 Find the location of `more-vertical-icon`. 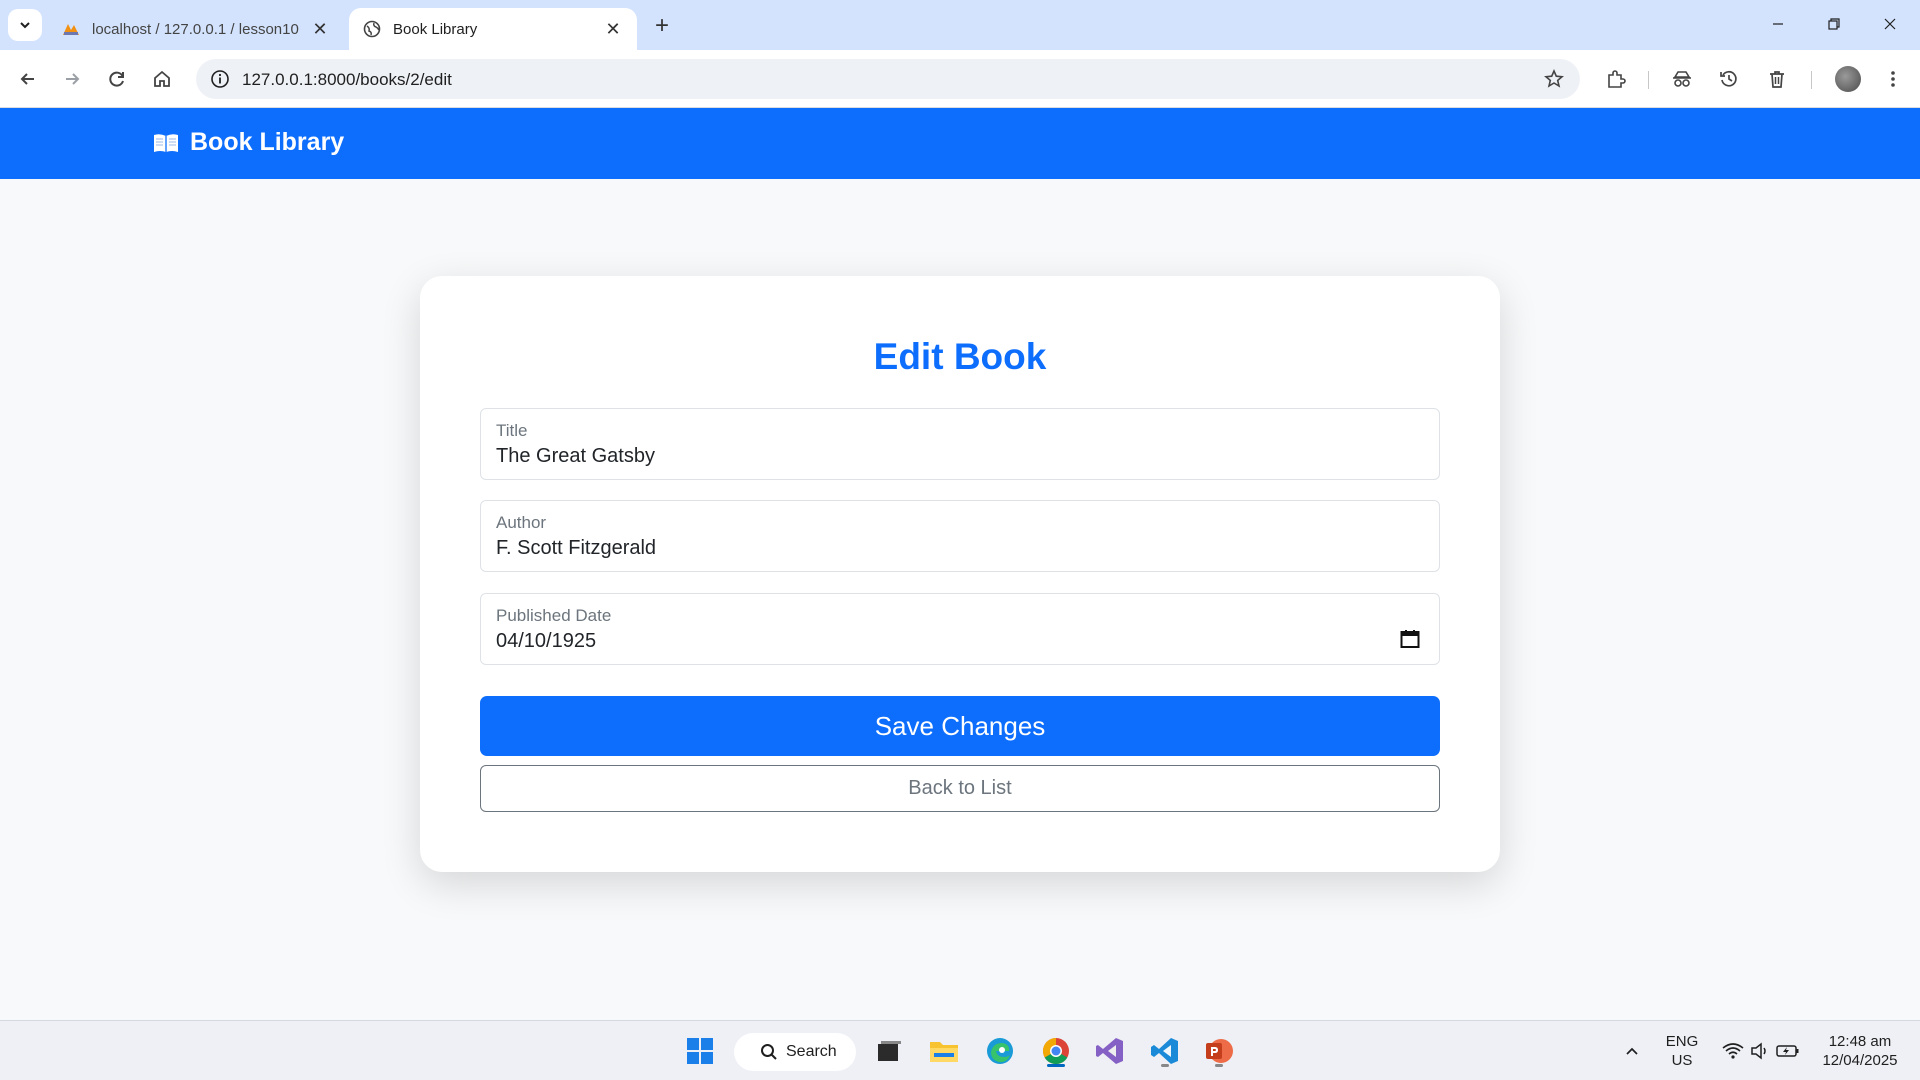

more-vertical-icon is located at coordinates (1893, 79).